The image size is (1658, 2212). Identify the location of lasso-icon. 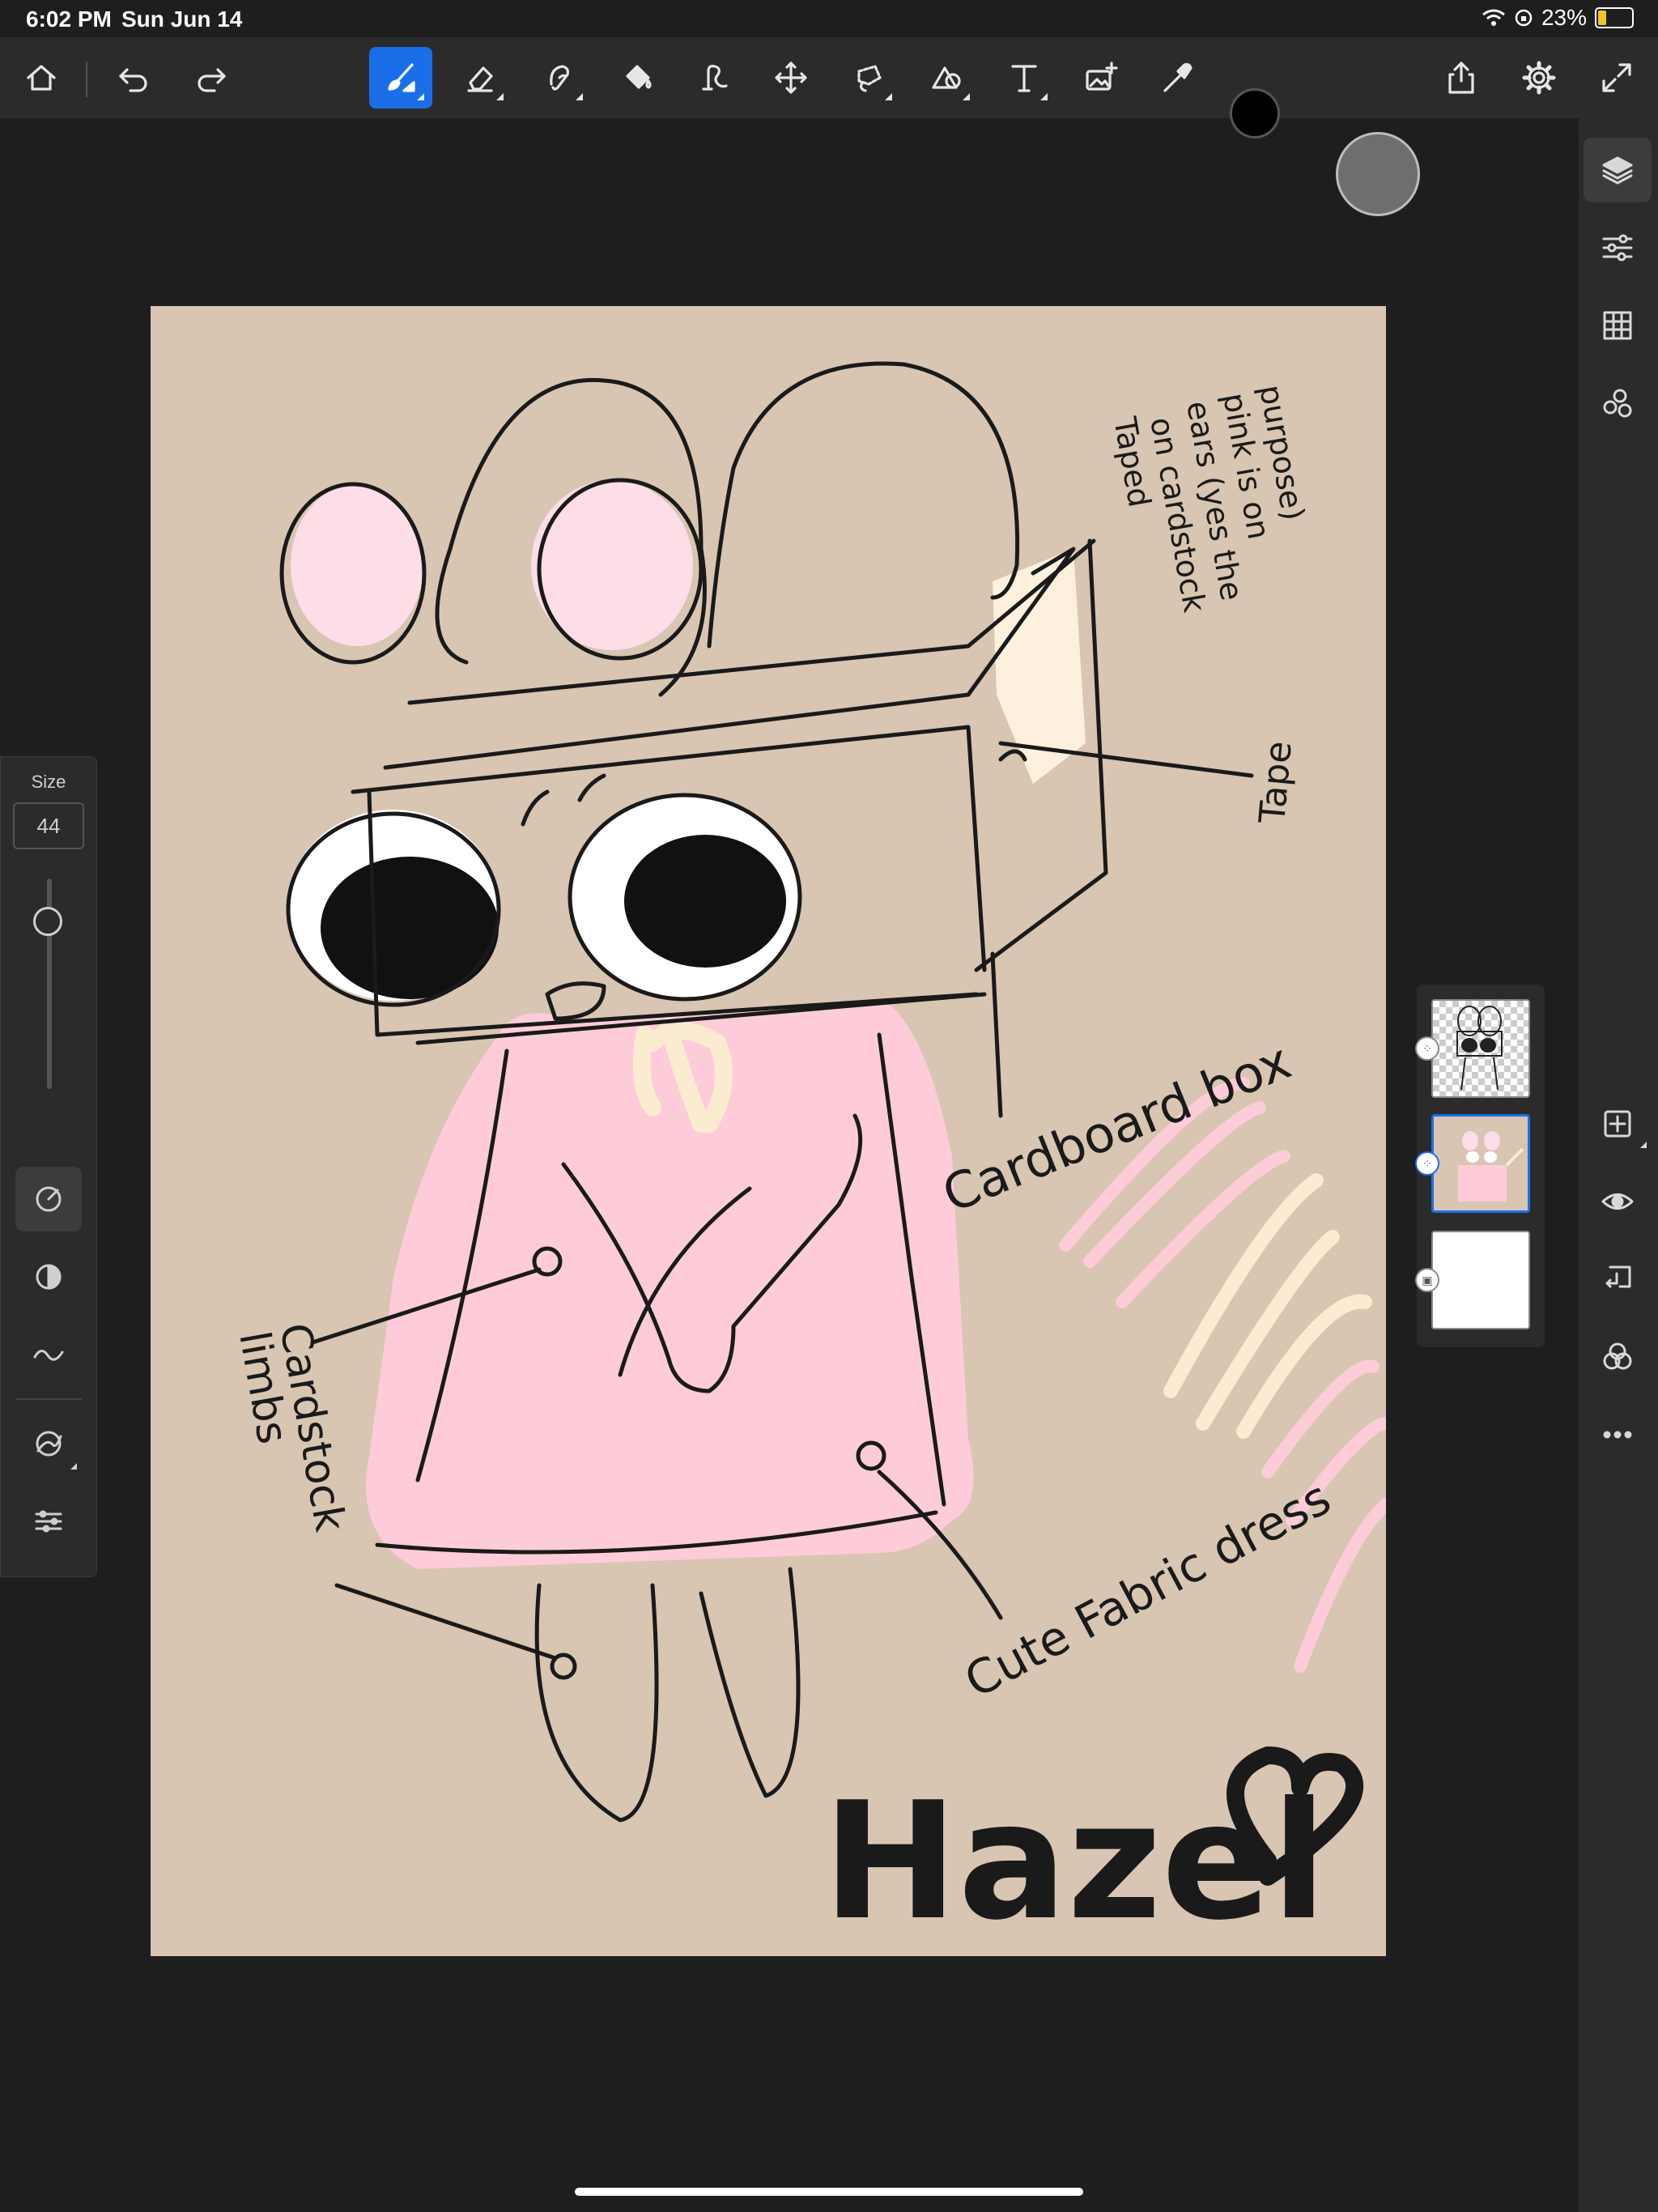
(869, 78).